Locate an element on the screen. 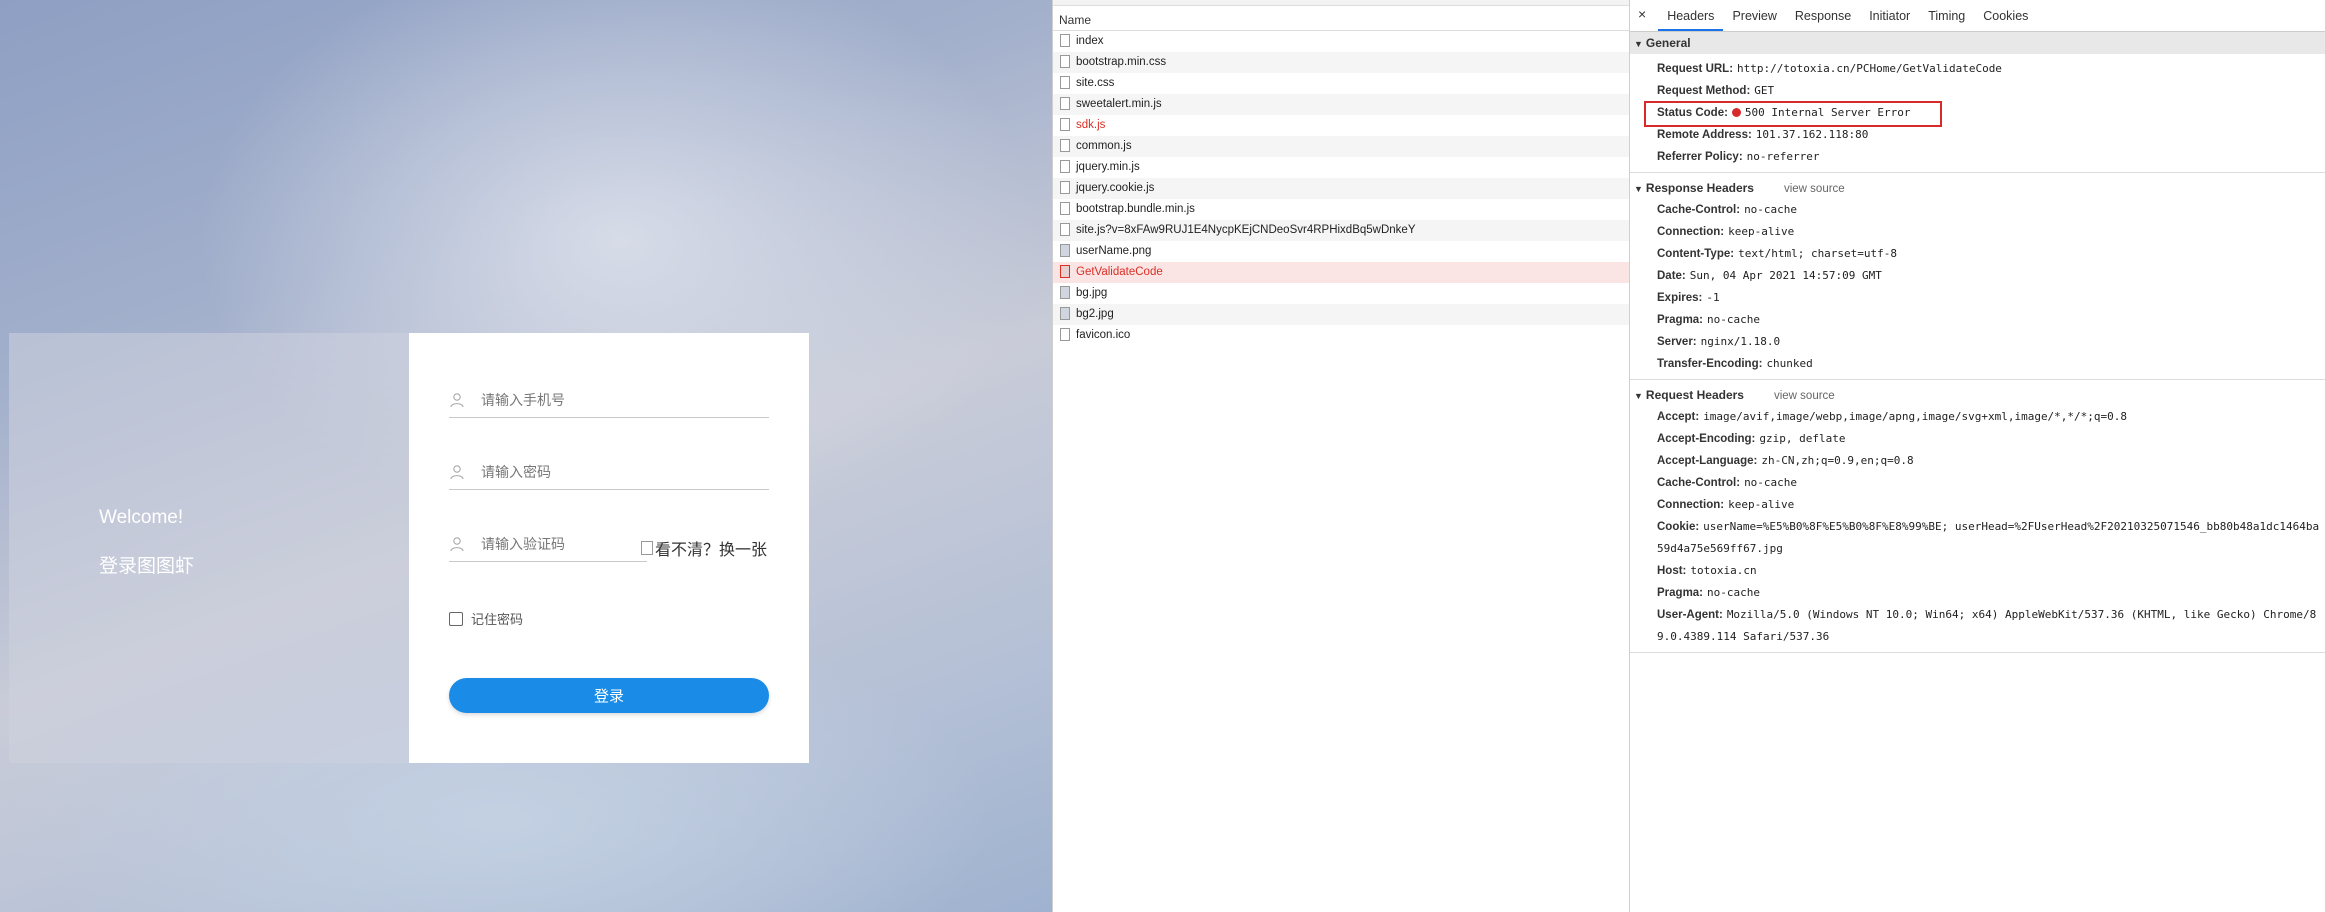 This screenshot has height=912, width=2325. request-name: jquery.cookie.js is located at coordinates (1115, 188).